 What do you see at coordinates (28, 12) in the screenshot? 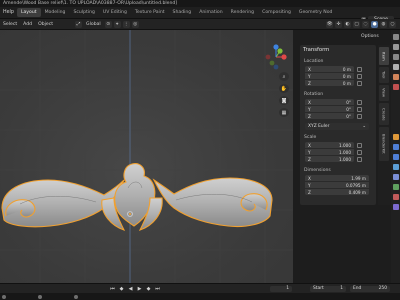
I see `tab-layout: Layout` at bounding box center [28, 12].